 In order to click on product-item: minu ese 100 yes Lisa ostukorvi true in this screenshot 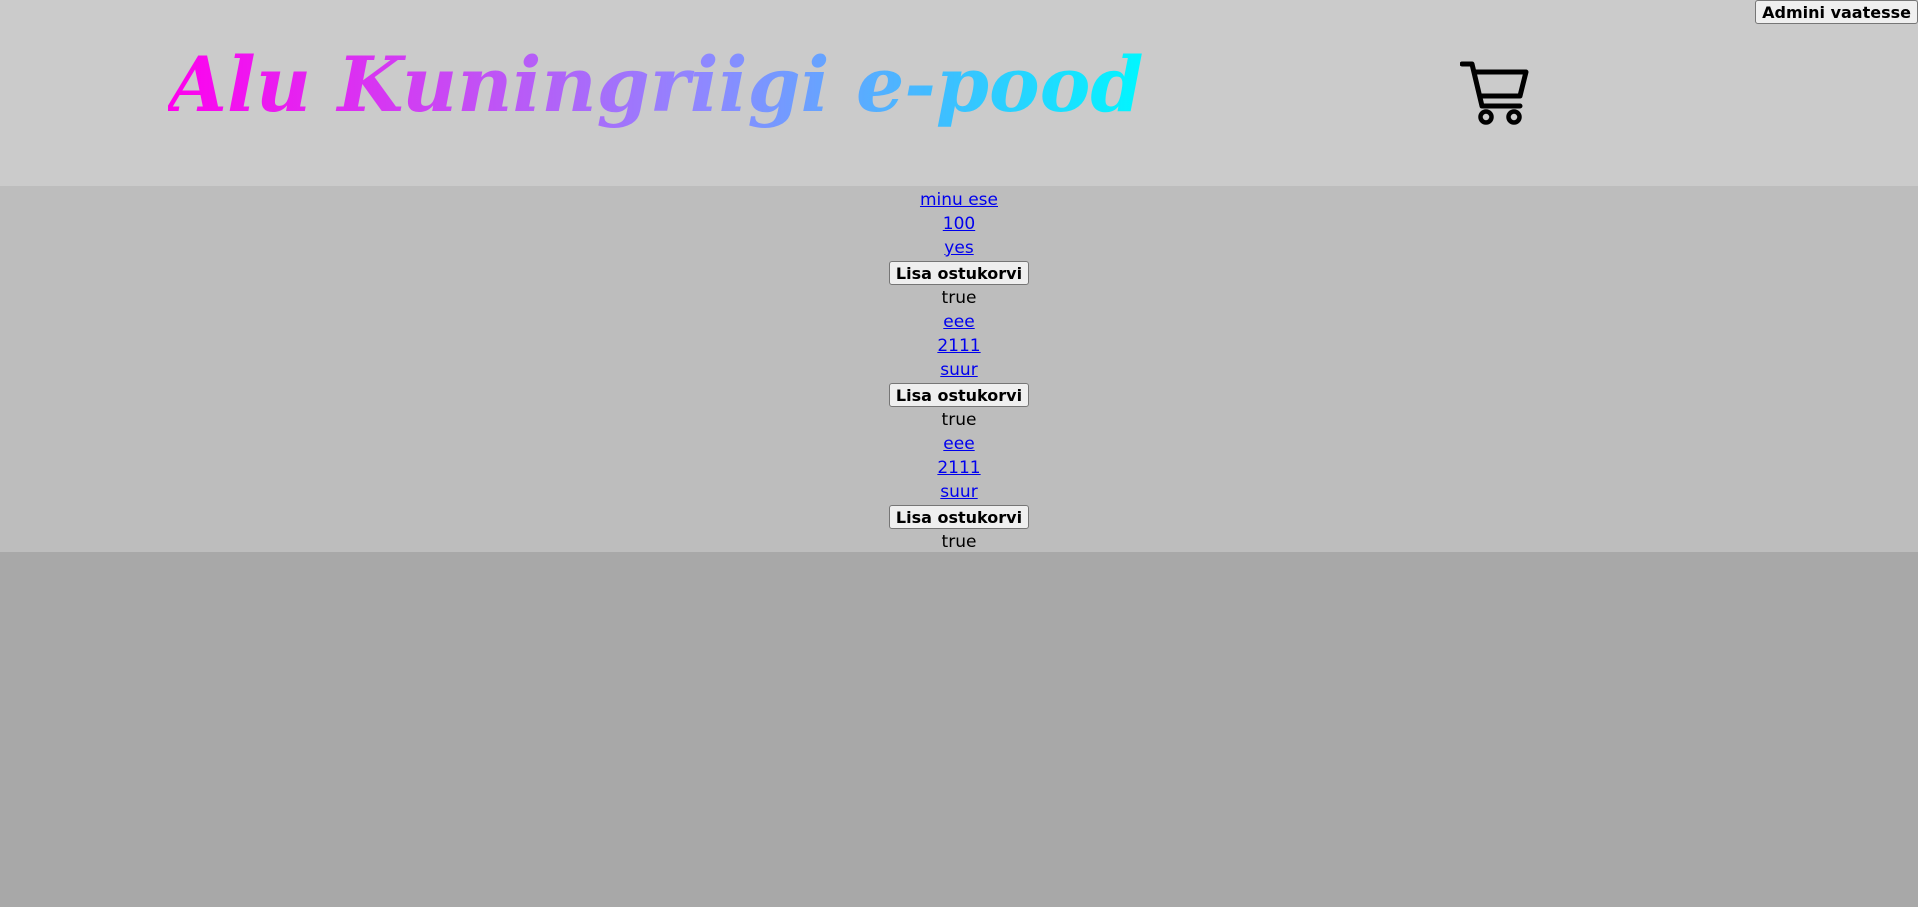, I will do `click(959, 249)`.